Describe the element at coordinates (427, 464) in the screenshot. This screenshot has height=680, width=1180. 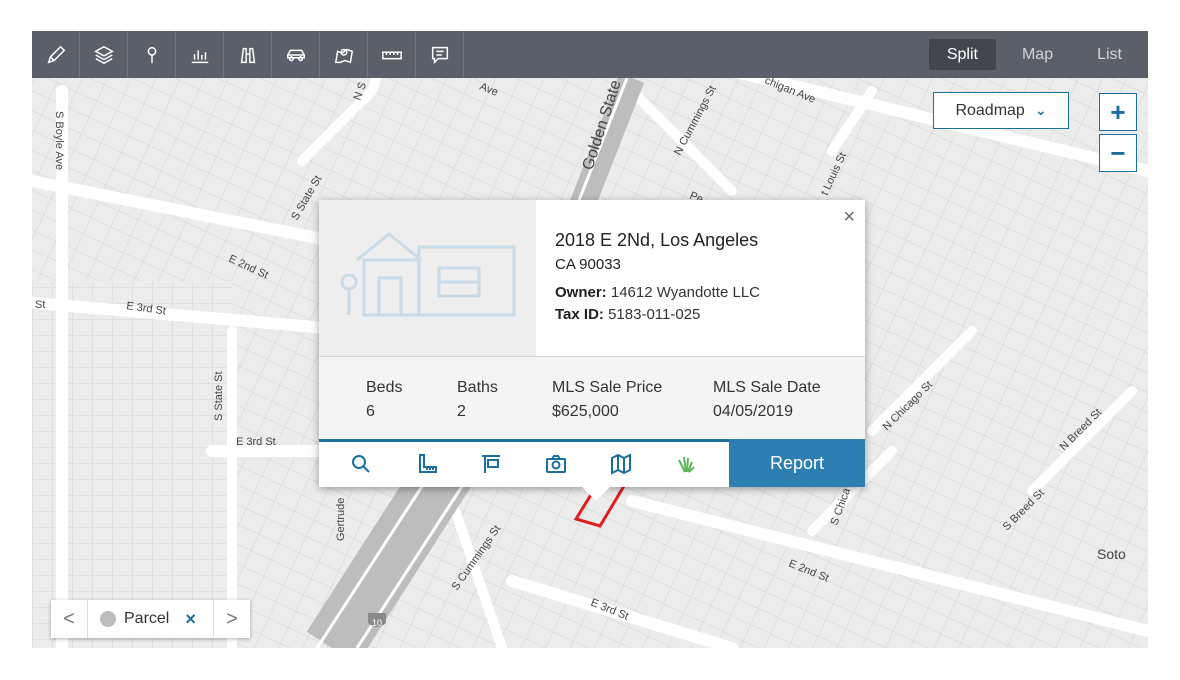
I see `measure-icon` at that location.